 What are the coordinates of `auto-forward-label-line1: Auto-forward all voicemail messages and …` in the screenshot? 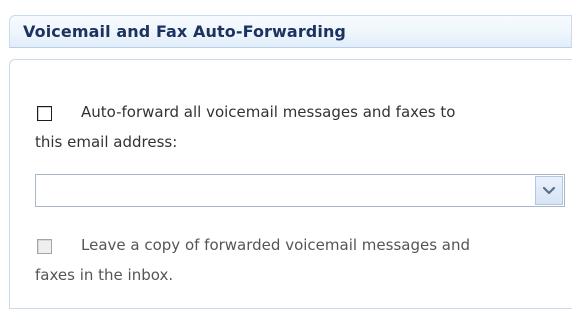 It's located at (268, 112).